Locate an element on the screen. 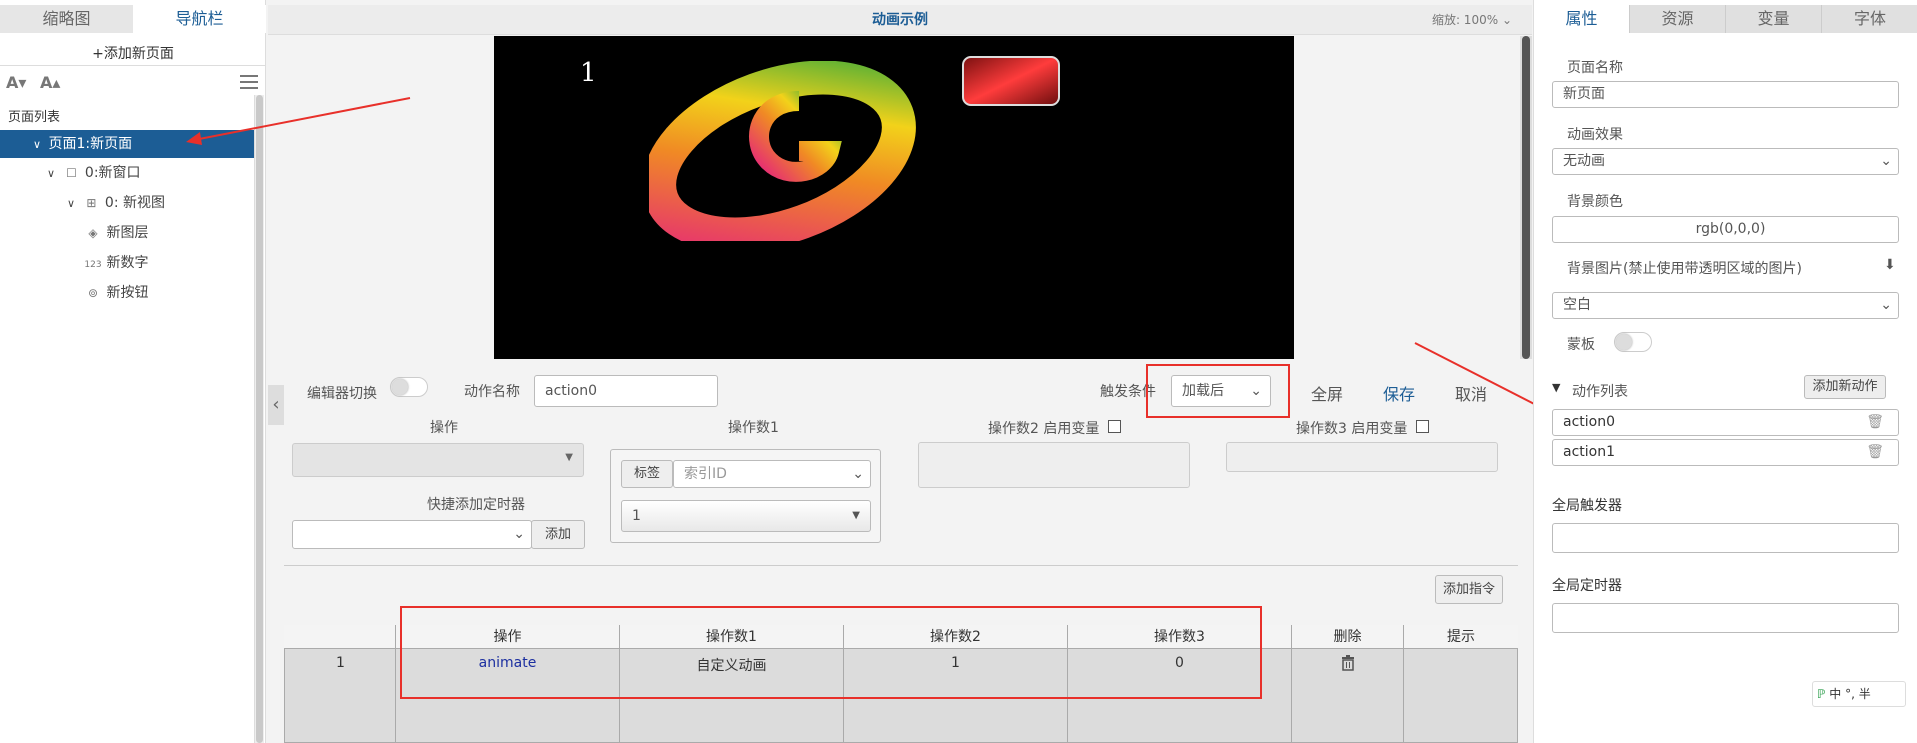 This screenshot has width=1917, height=743. tree-item-view: ∨ ⊞ 0: 新视图 is located at coordinates (127, 203).